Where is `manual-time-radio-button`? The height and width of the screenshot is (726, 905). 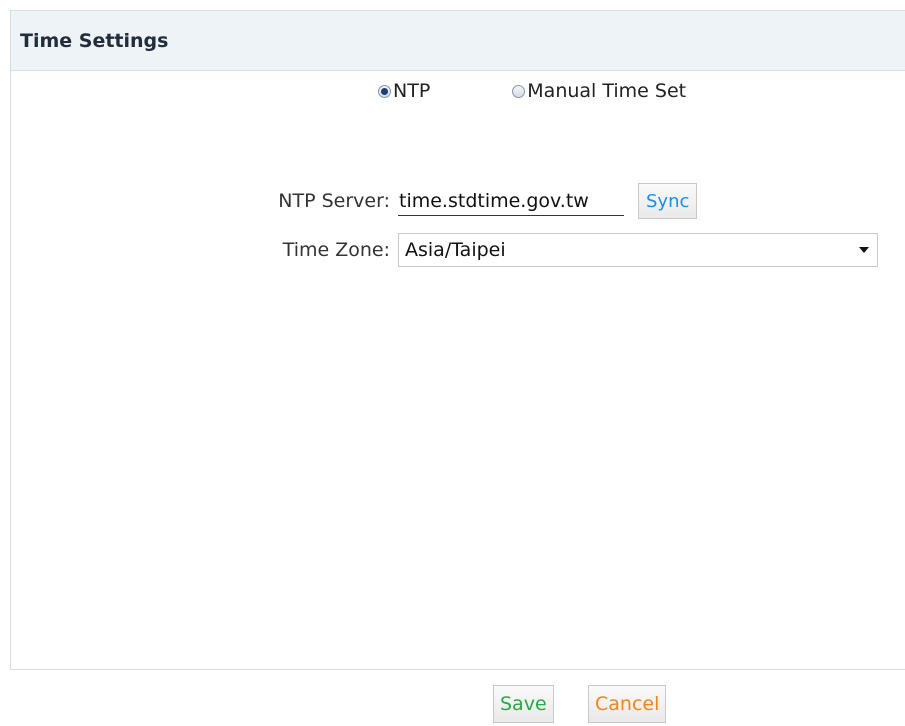 manual-time-radio-button is located at coordinates (519, 91).